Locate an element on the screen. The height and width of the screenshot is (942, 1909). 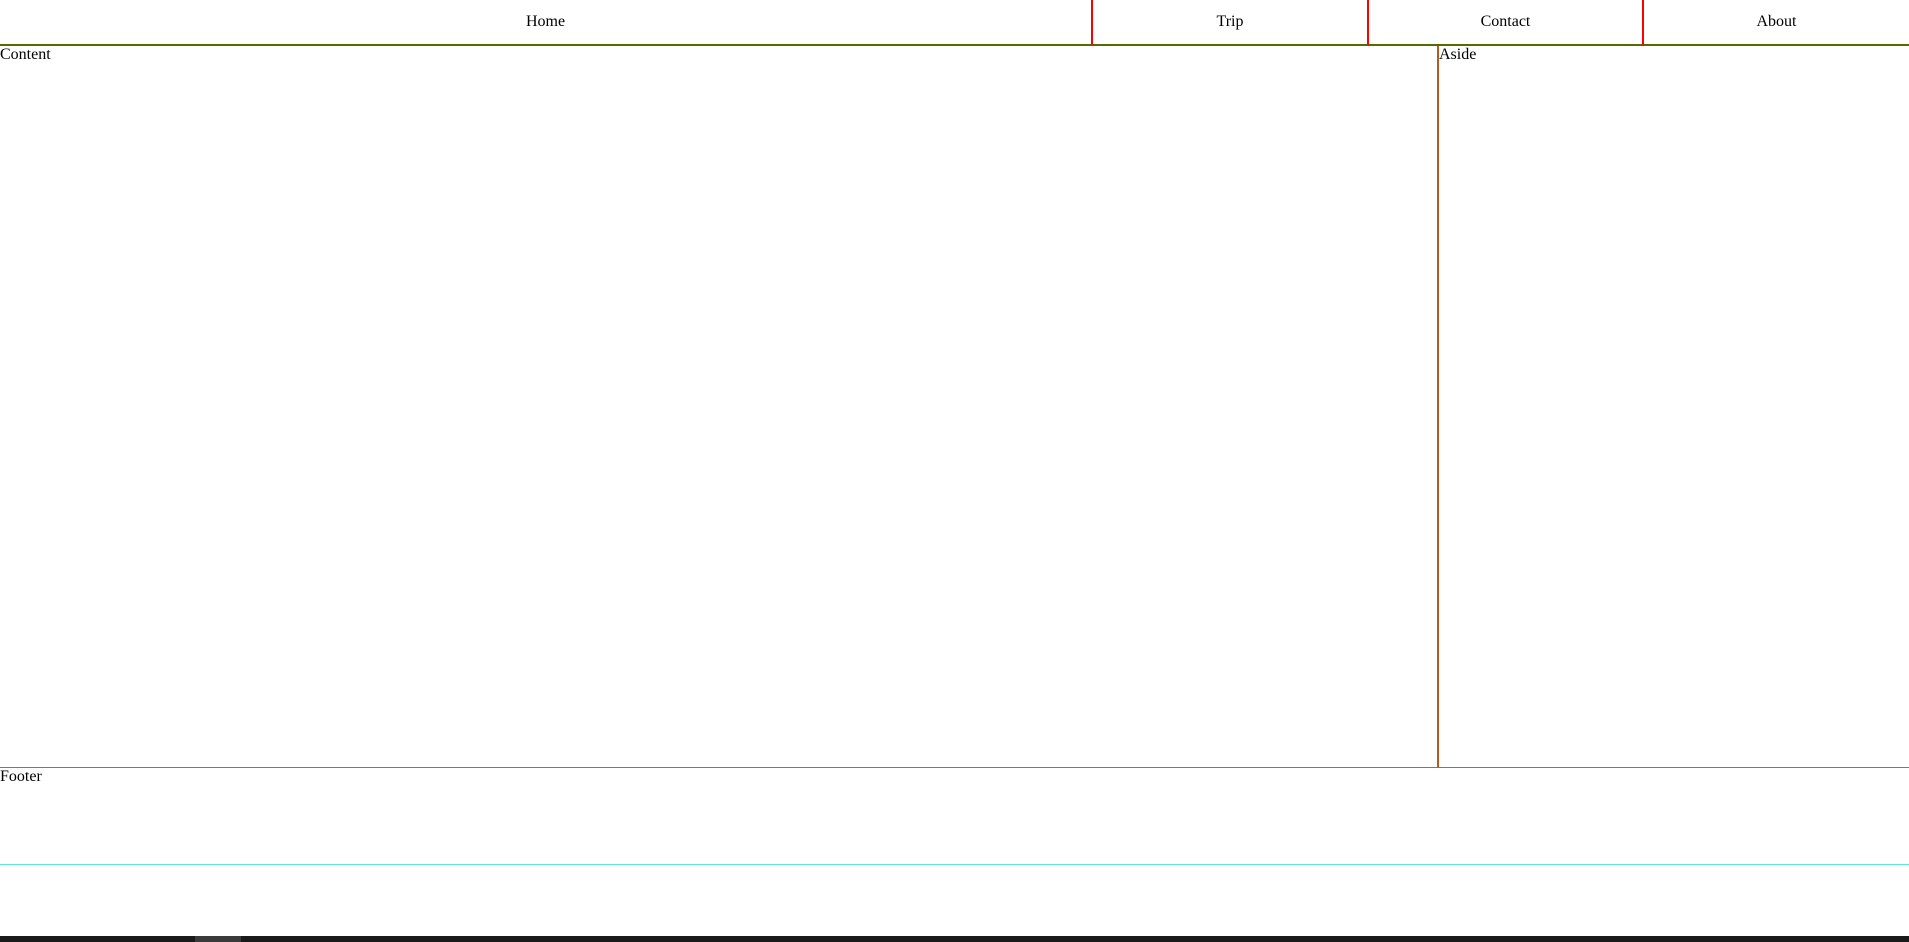
main-navigation: Home Trip Contact About is located at coordinates (954, 23).